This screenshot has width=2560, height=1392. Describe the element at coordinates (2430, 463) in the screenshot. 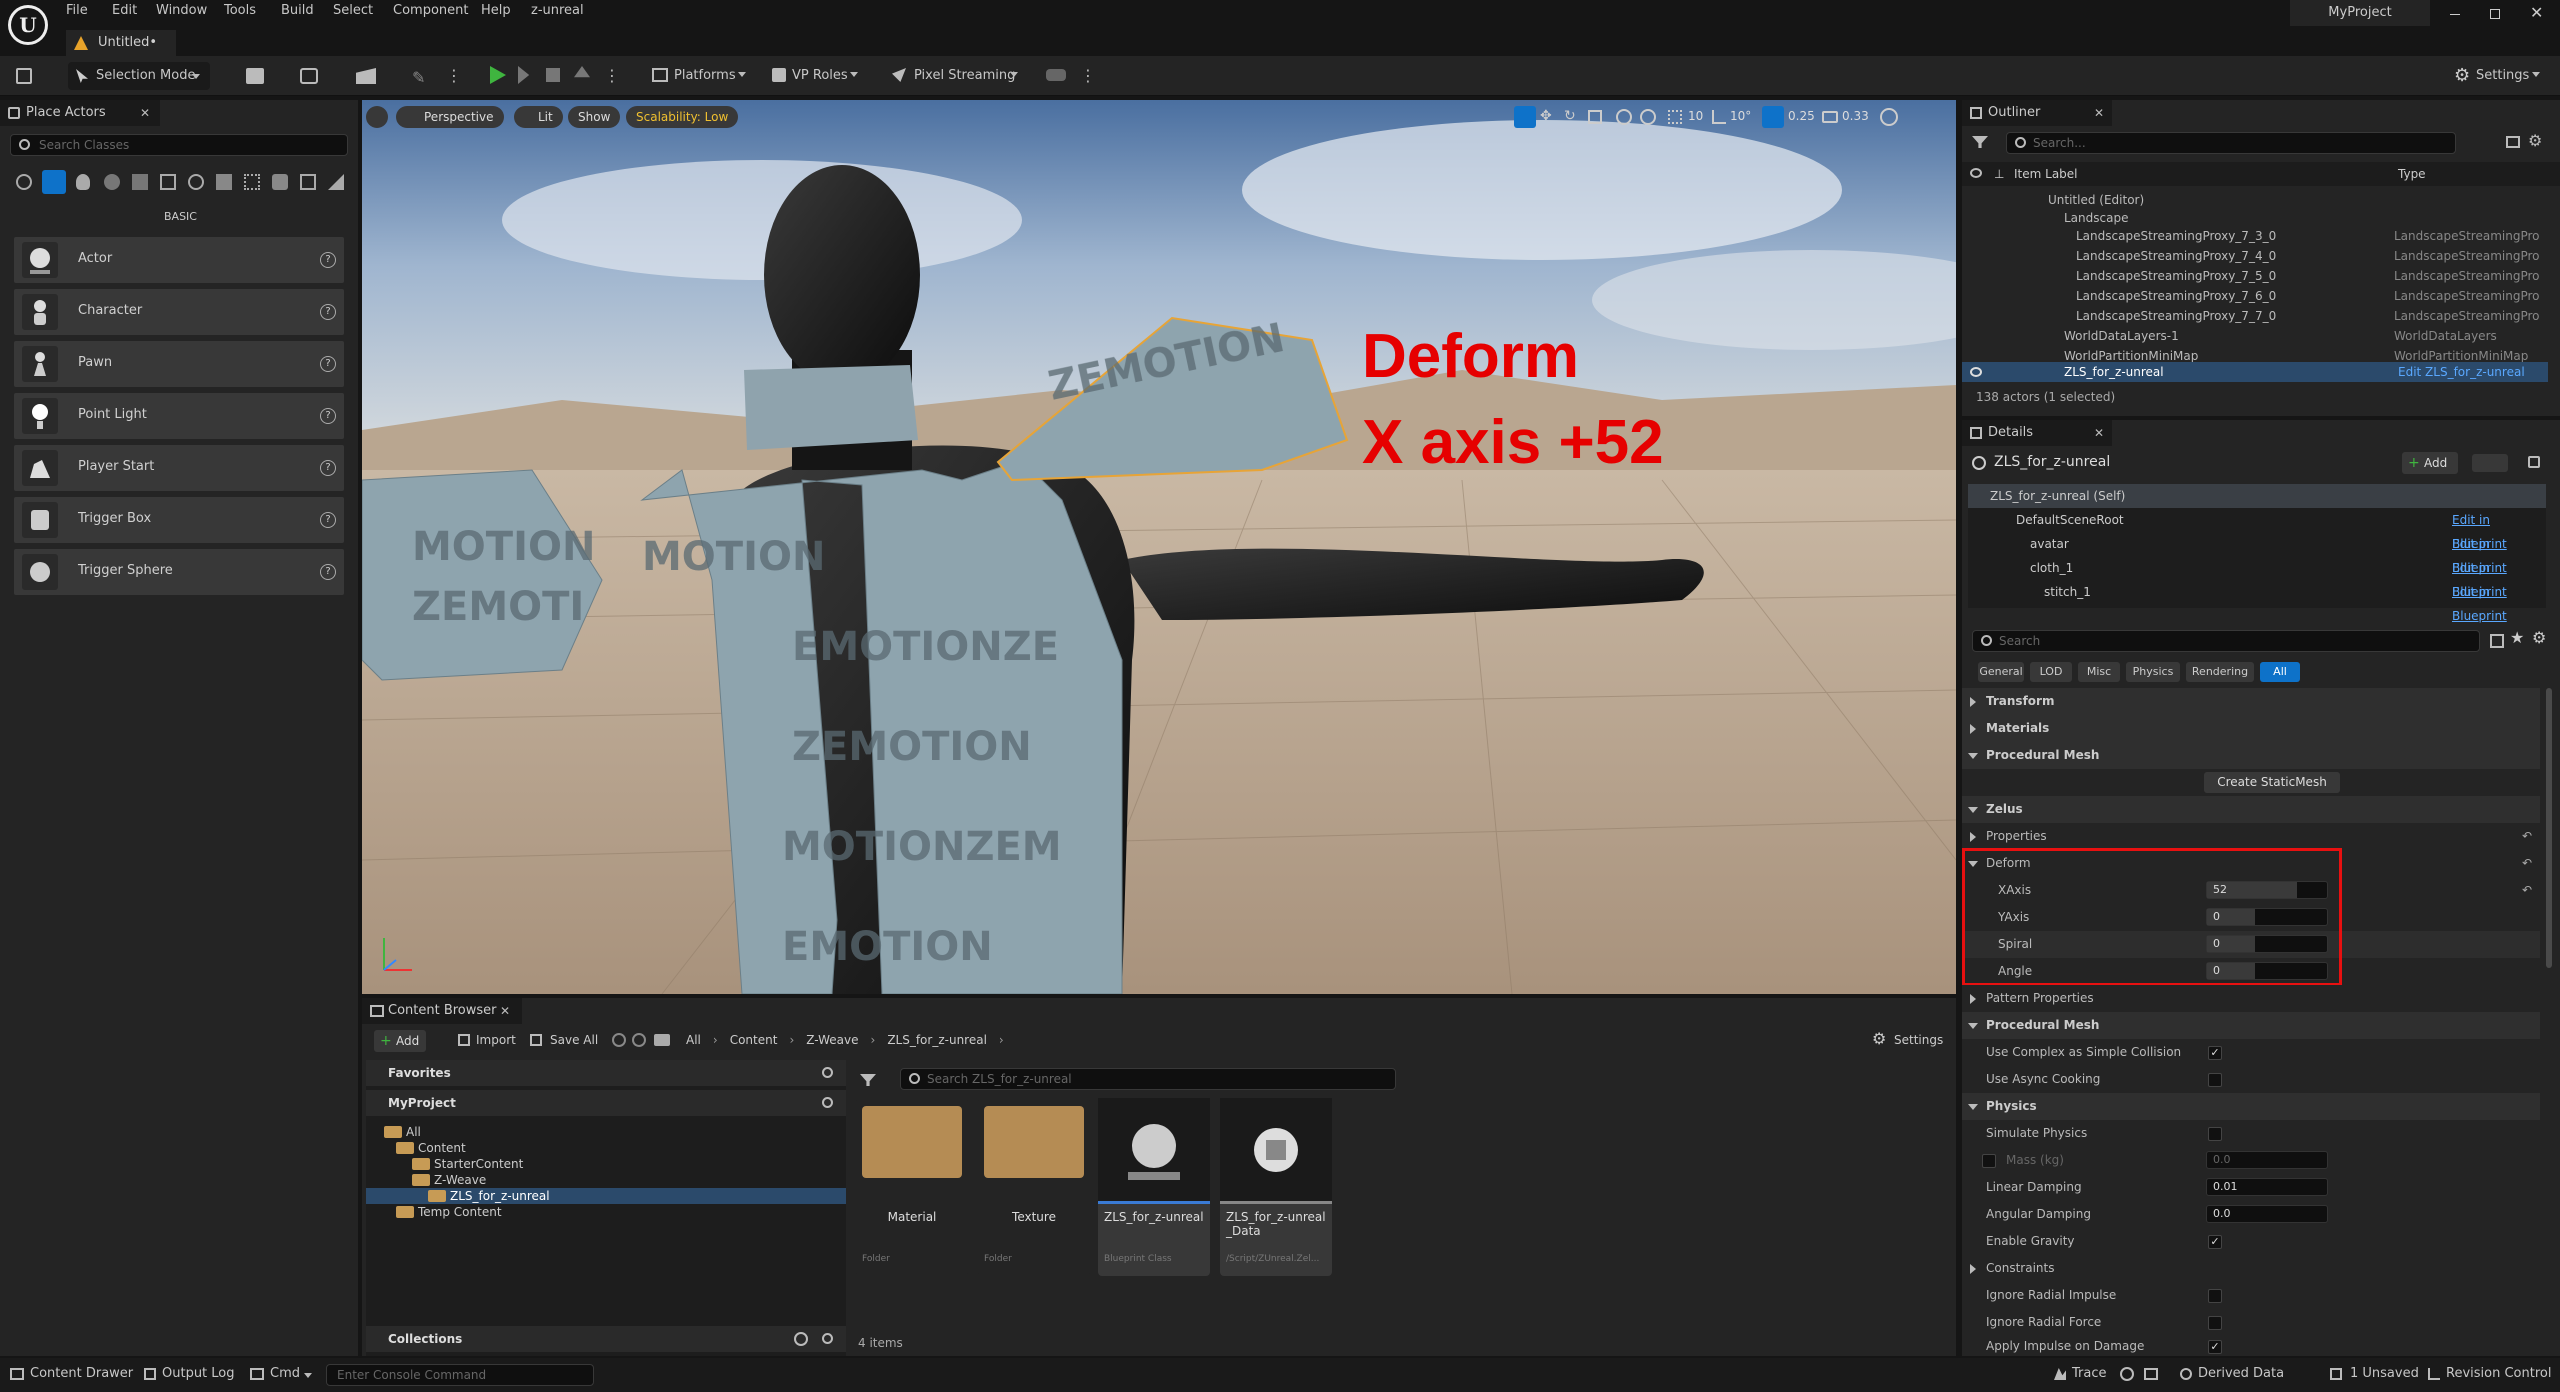

I see `add-component-button: + Add` at that location.